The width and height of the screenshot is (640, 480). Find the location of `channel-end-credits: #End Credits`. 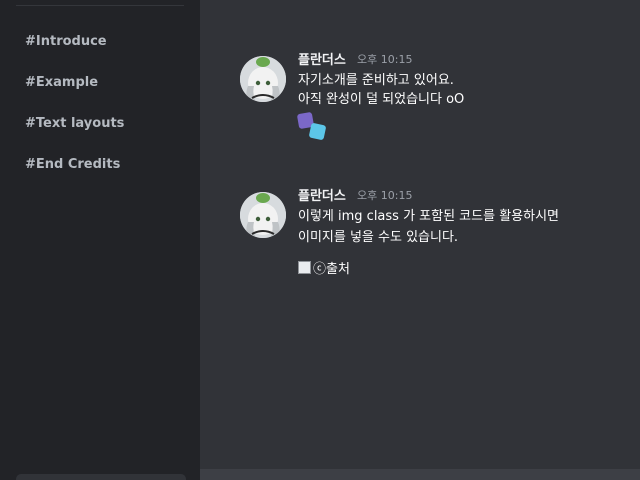

channel-end-credits: #End Credits is located at coordinates (72, 164).